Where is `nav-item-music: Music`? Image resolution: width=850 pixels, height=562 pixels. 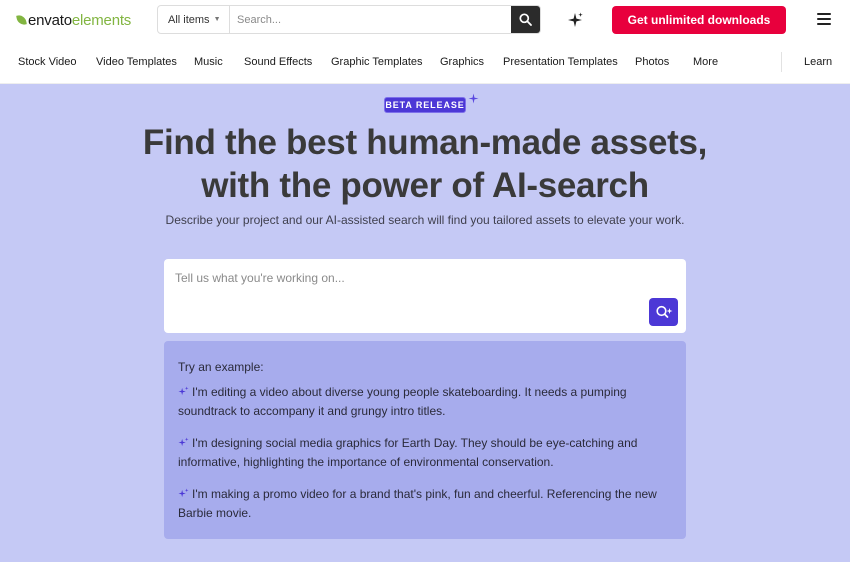
nav-item-music: Music is located at coordinates (208, 62).